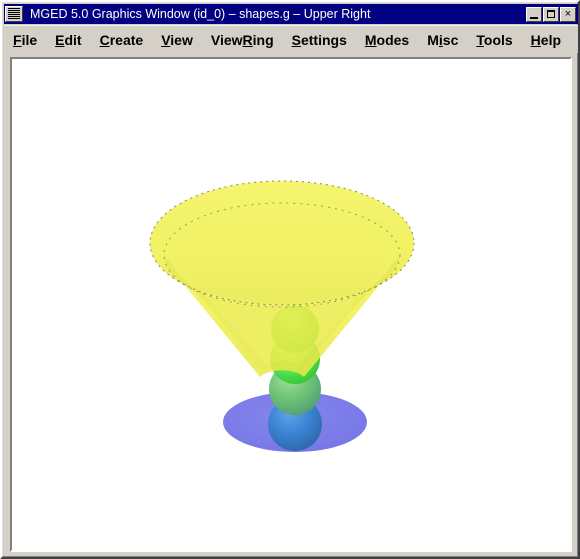 This screenshot has width=580, height=559. Describe the element at coordinates (247, 39) in the screenshot. I see `menu-mnemonic-viewring: R` at that location.